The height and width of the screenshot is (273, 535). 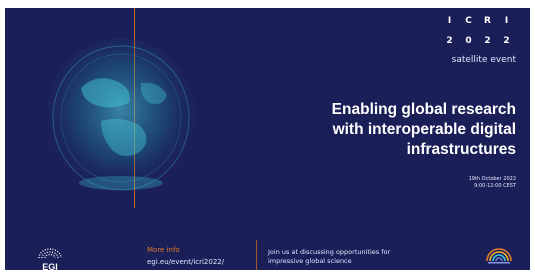 What do you see at coordinates (461, 149) in the screenshot?
I see `title-line: infrastructures` at bounding box center [461, 149].